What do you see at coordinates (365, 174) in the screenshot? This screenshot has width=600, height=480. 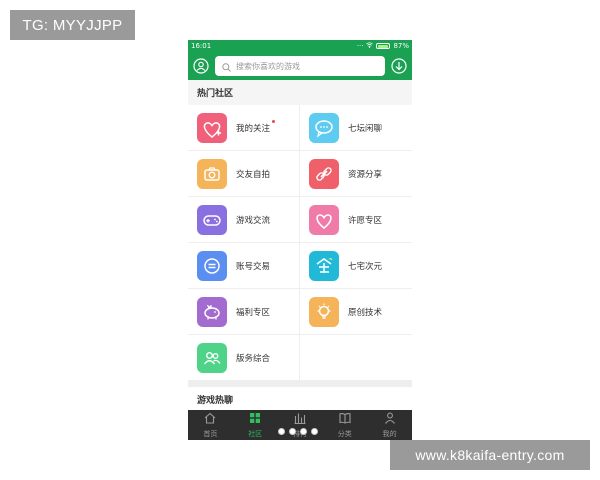 I see `community-item-label: 资源分享` at bounding box center [365, 174].